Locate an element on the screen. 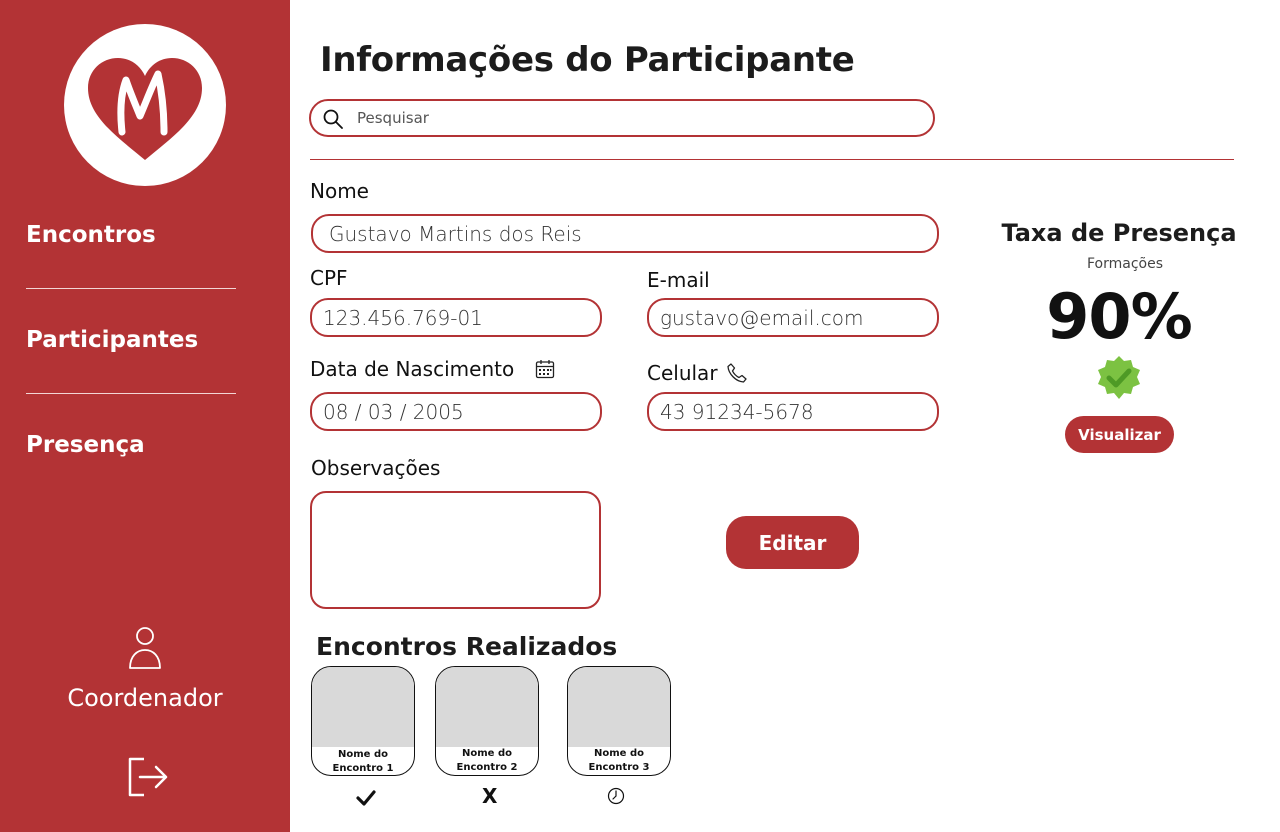 Image resolution: width=1280 pixels, height=832 pixels. check-icon is located at coordinates (366, 798).